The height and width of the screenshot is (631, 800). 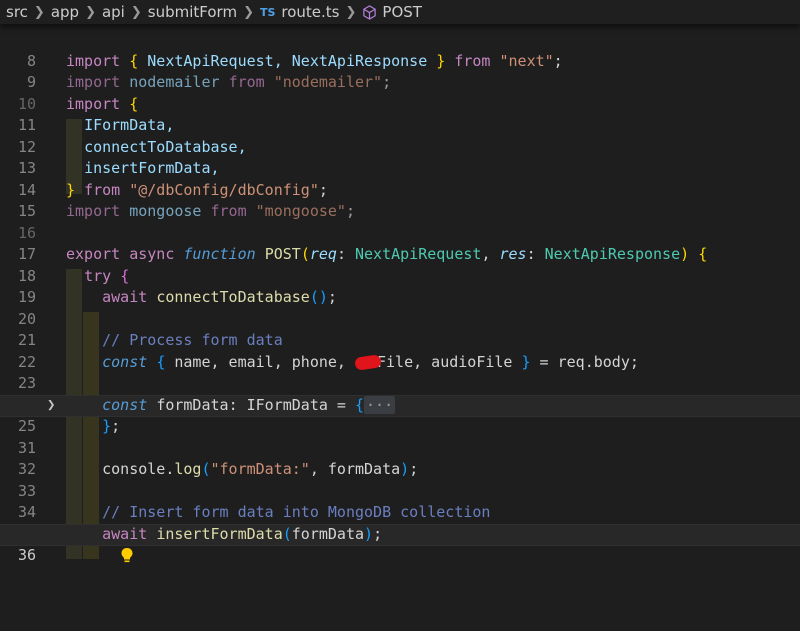 I want to click on identifier: console, so click(x=134, y=469).